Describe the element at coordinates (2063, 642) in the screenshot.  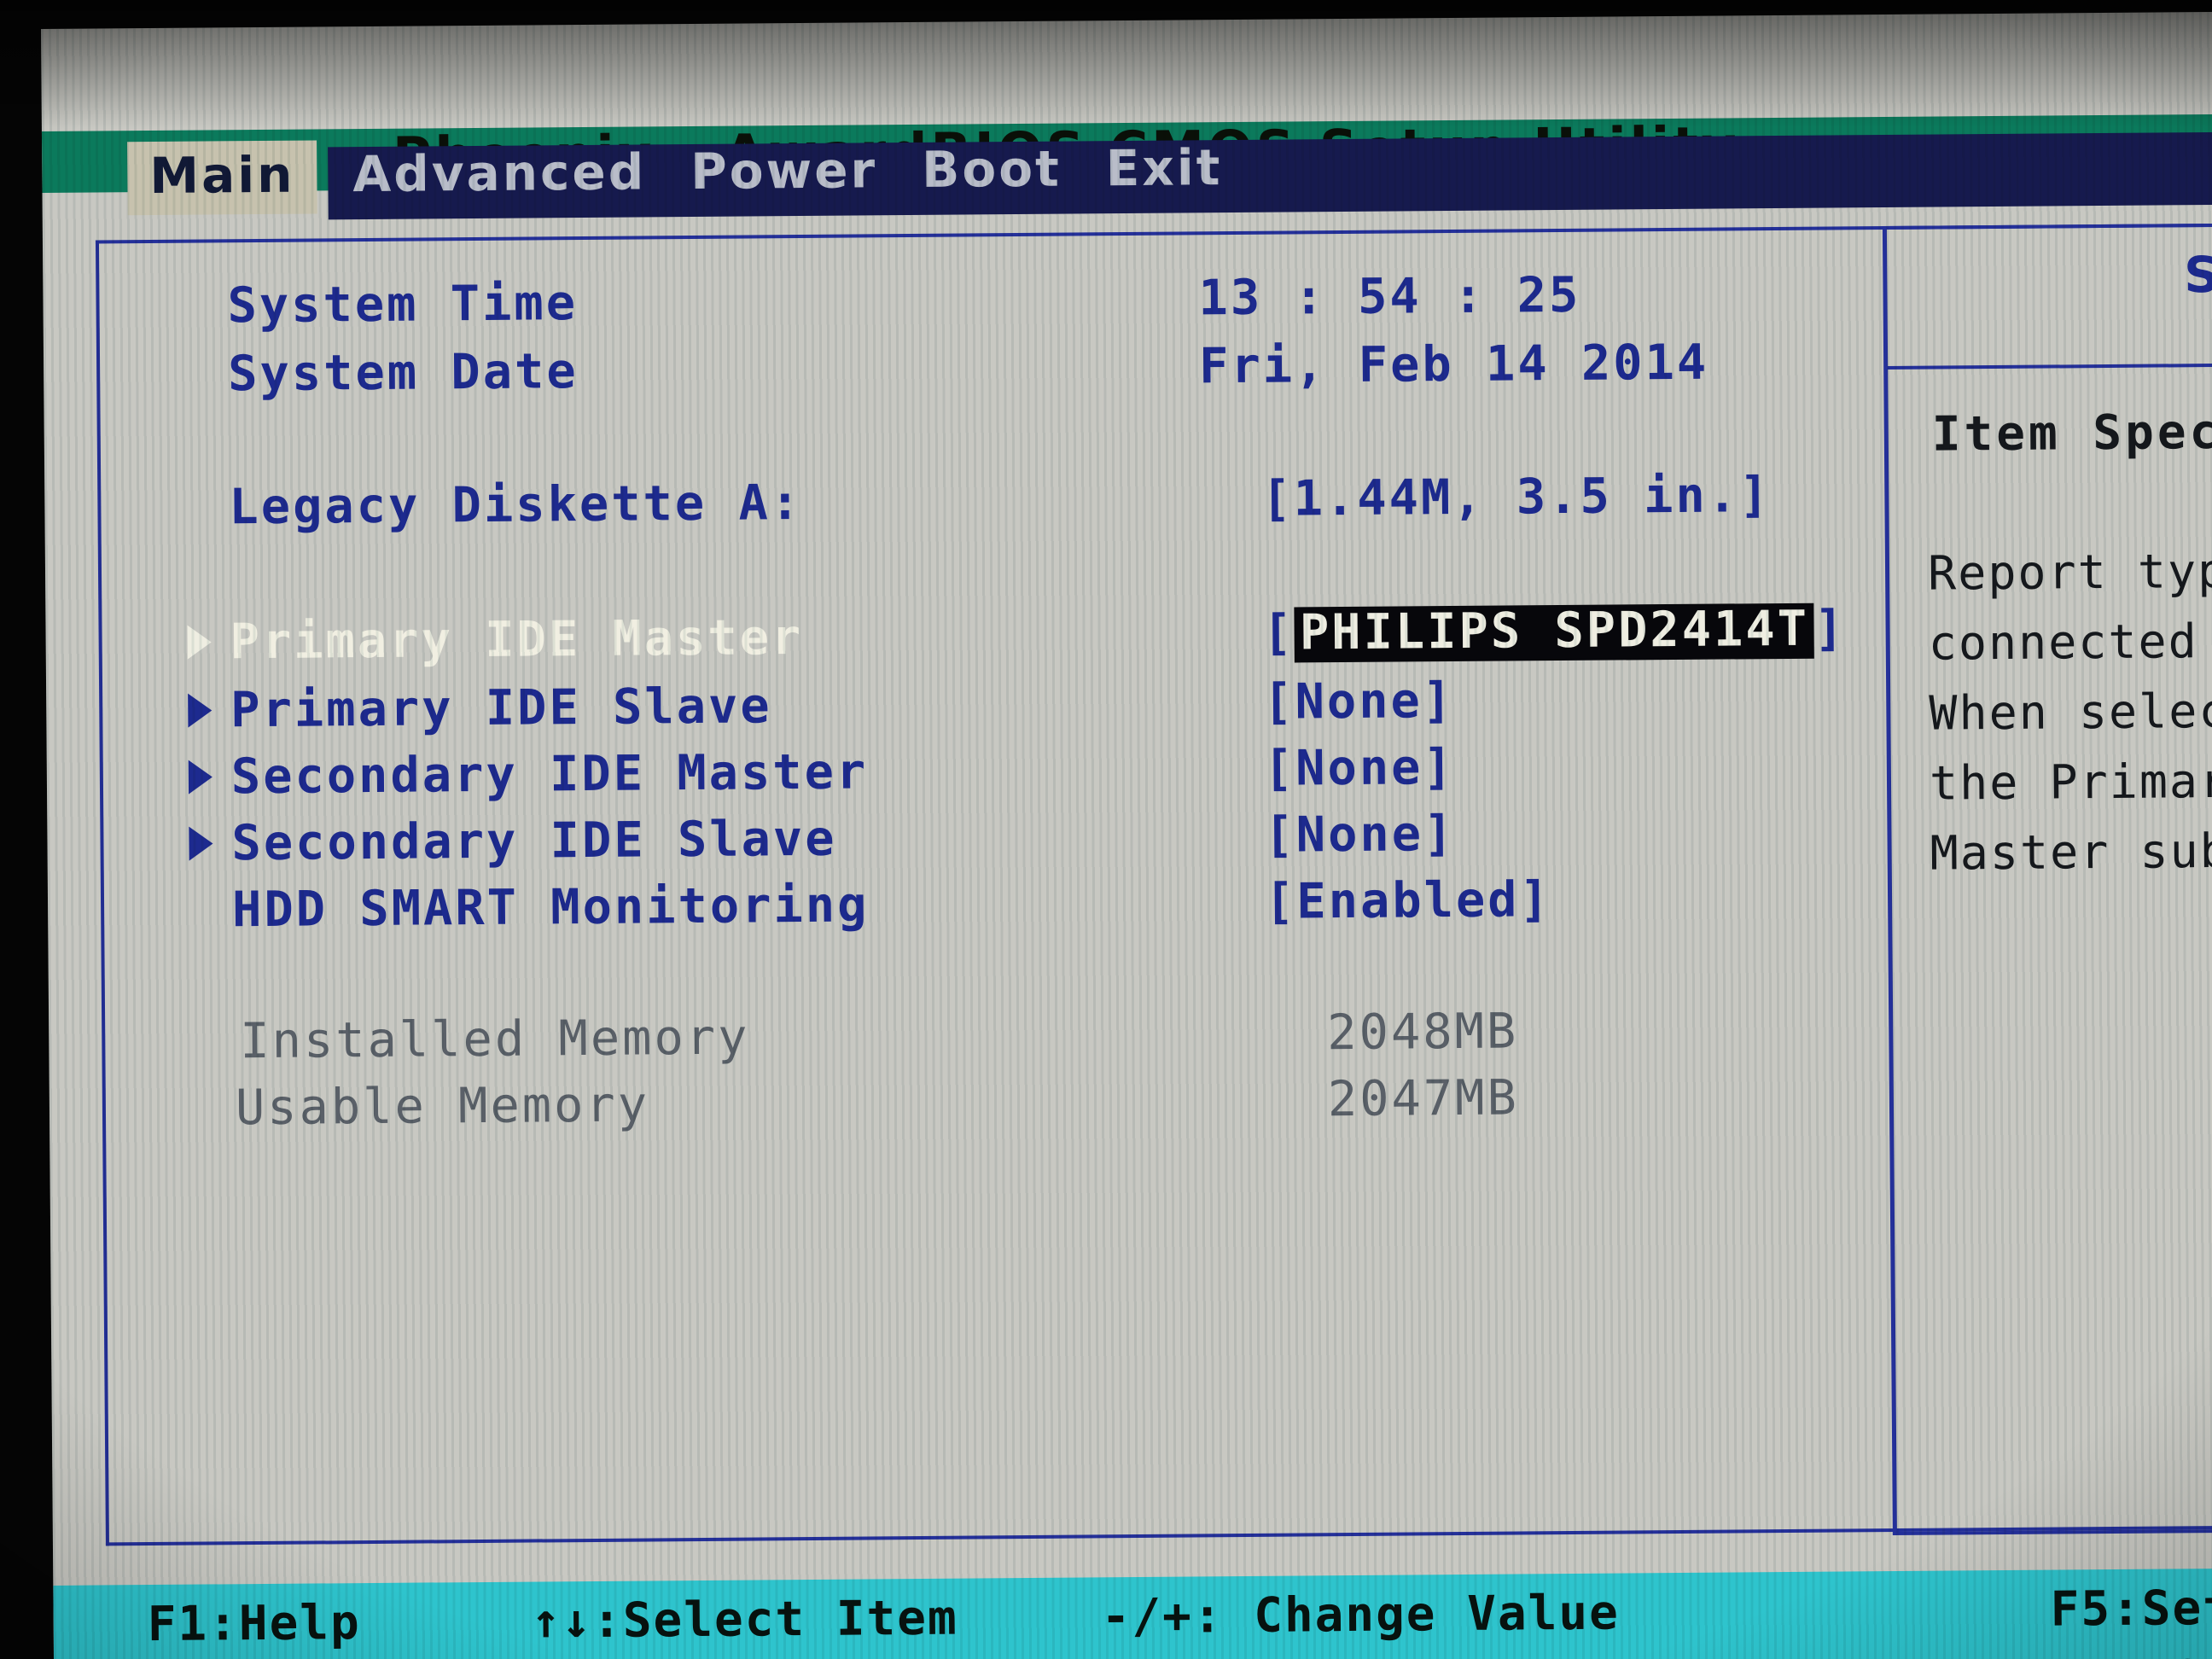
I see `help-line: connected` at that location.